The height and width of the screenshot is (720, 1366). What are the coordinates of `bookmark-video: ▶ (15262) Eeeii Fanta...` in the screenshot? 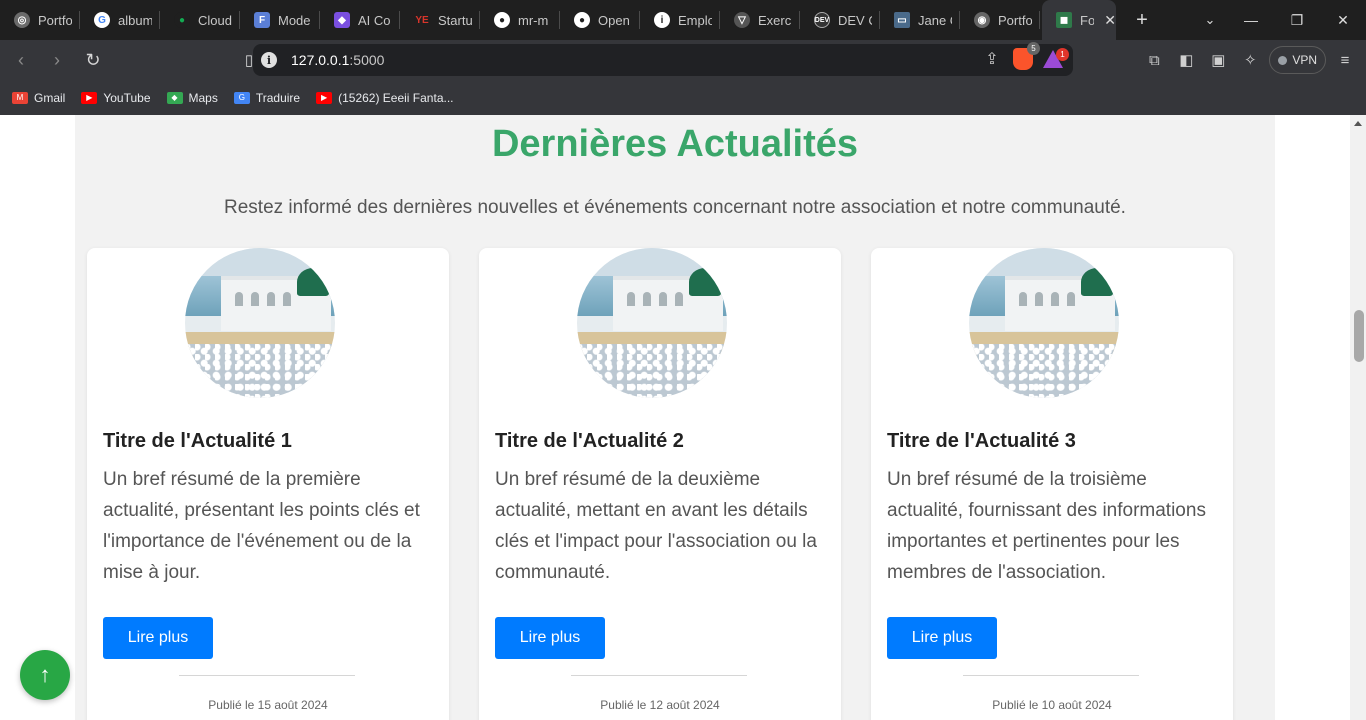 It's located at (385, 97).